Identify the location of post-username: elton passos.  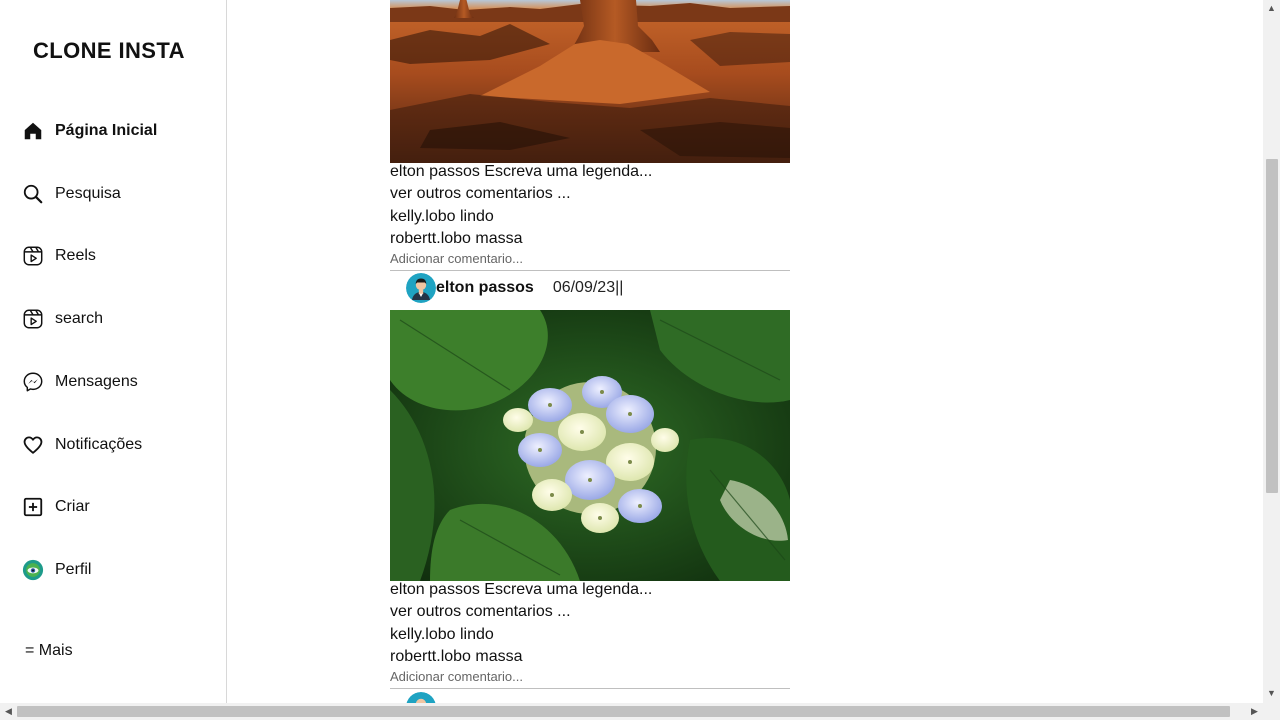
(485, 288).